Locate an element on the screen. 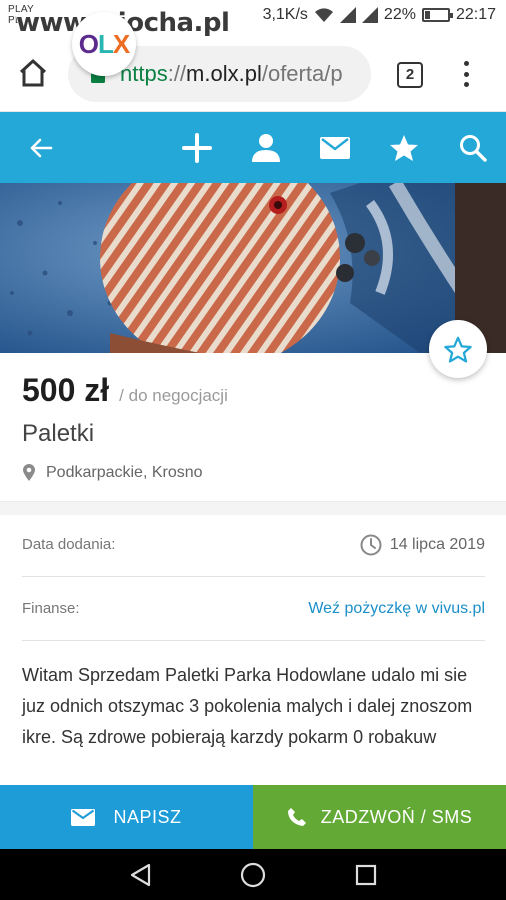  write-message-label: NAPISZ is located at coordinates (147, 816).